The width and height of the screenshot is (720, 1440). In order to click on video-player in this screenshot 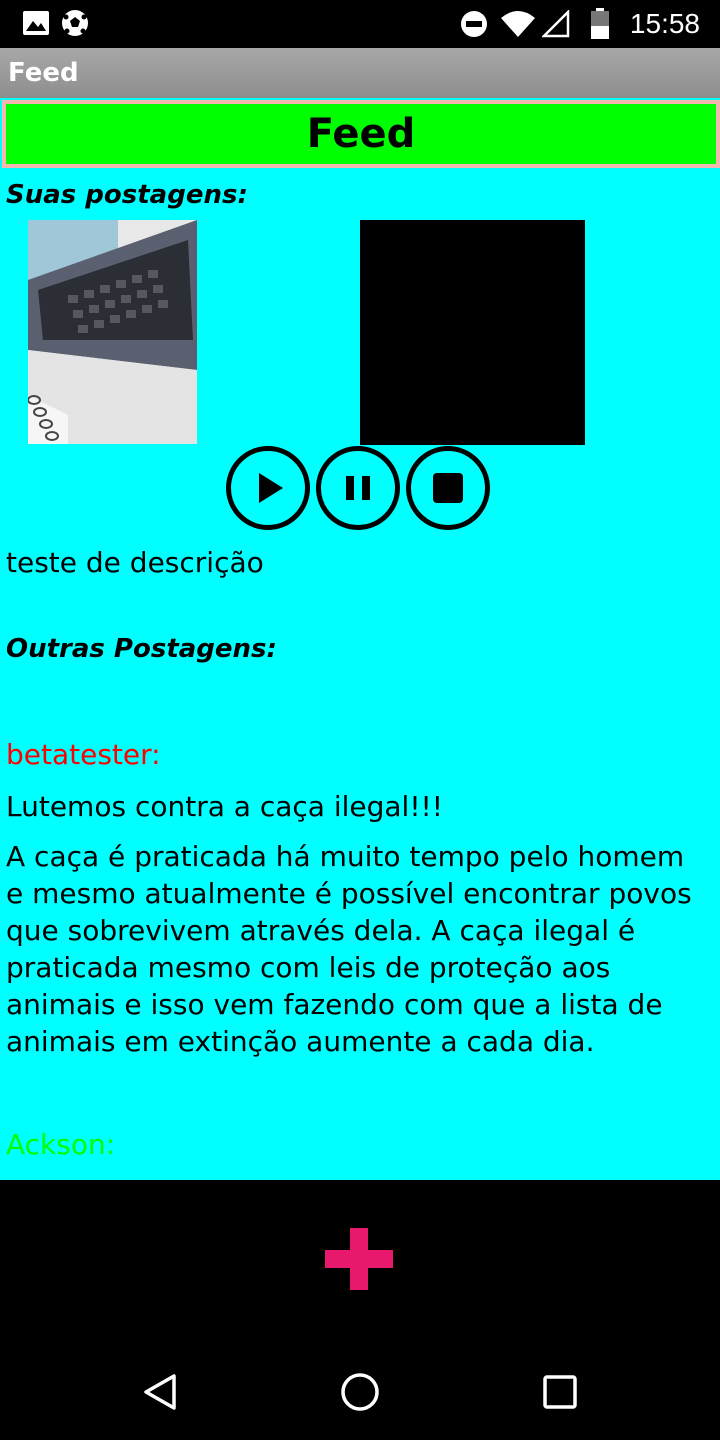, I will do `click(472, 332)`.